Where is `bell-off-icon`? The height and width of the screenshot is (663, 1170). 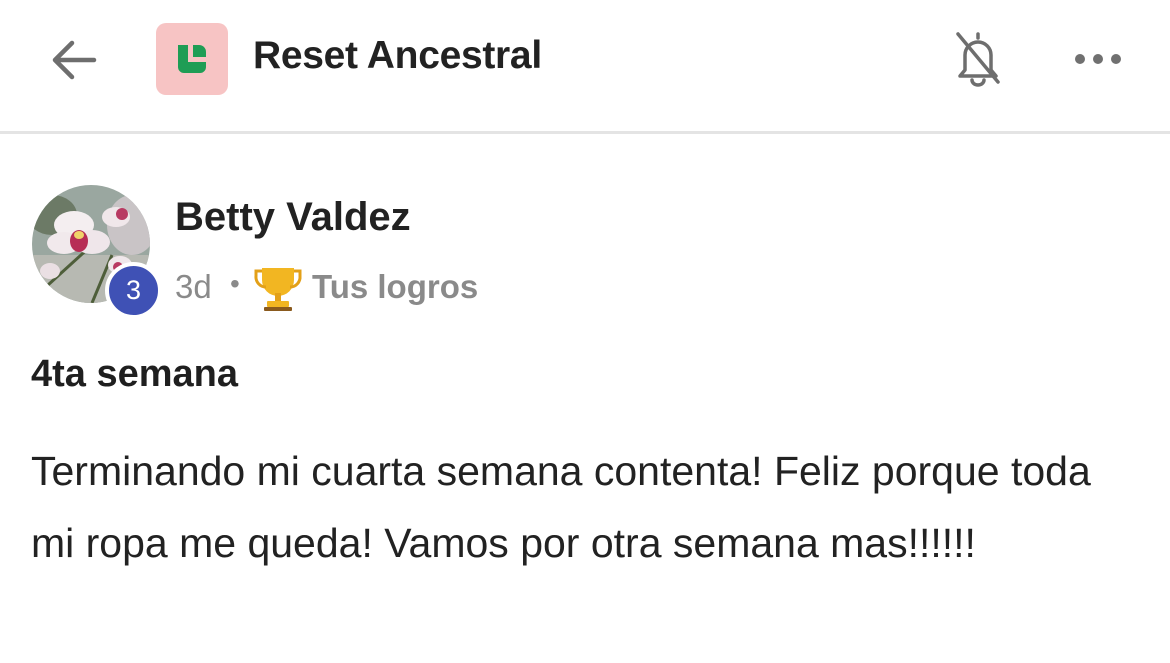 bell-off-icon is located at coordinates (978, 59).